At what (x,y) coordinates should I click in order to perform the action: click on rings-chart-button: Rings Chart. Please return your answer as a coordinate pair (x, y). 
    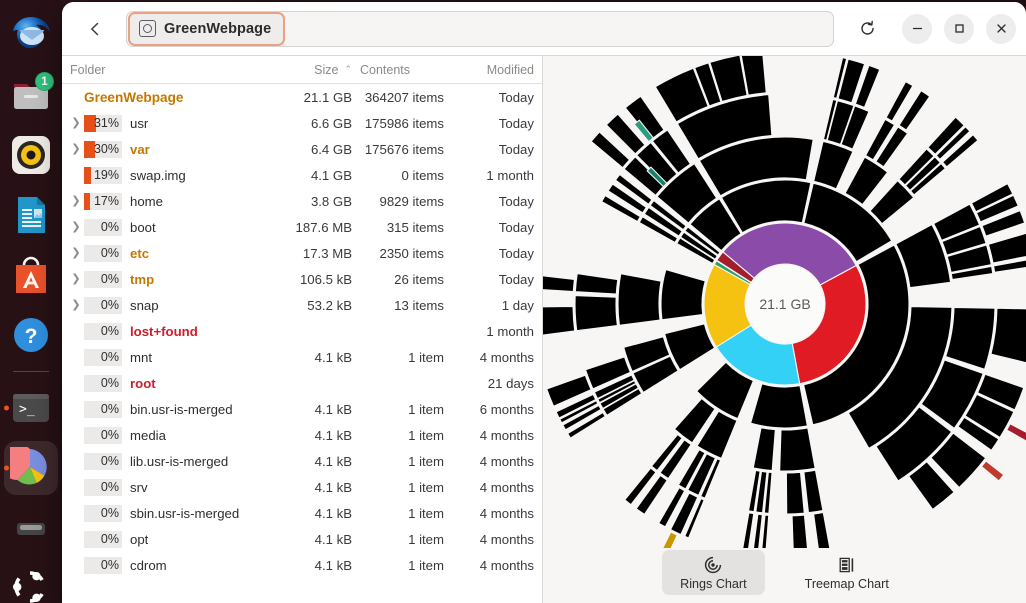
    Looking at the image, I should click on (713, 572).